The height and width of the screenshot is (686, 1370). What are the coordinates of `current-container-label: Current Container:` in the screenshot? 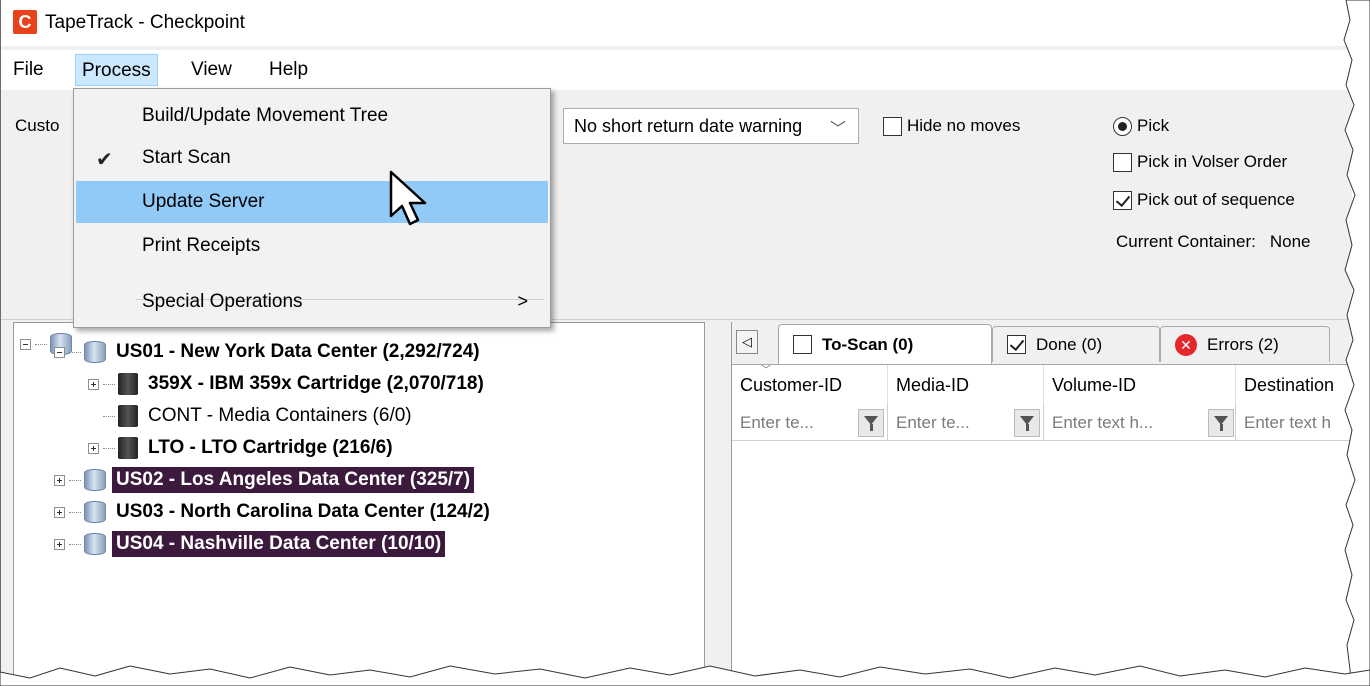 It's located at (1186, 241).